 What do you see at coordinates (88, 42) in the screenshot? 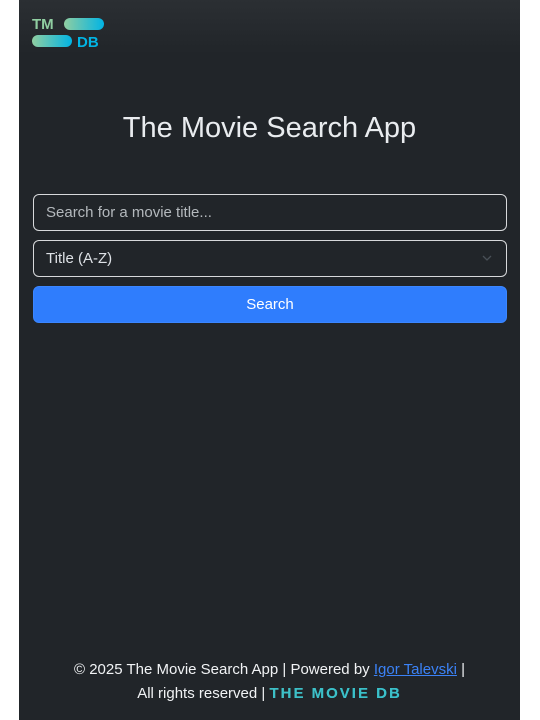
I see `logo-text-db: DB` at bounding box center [88, 42].